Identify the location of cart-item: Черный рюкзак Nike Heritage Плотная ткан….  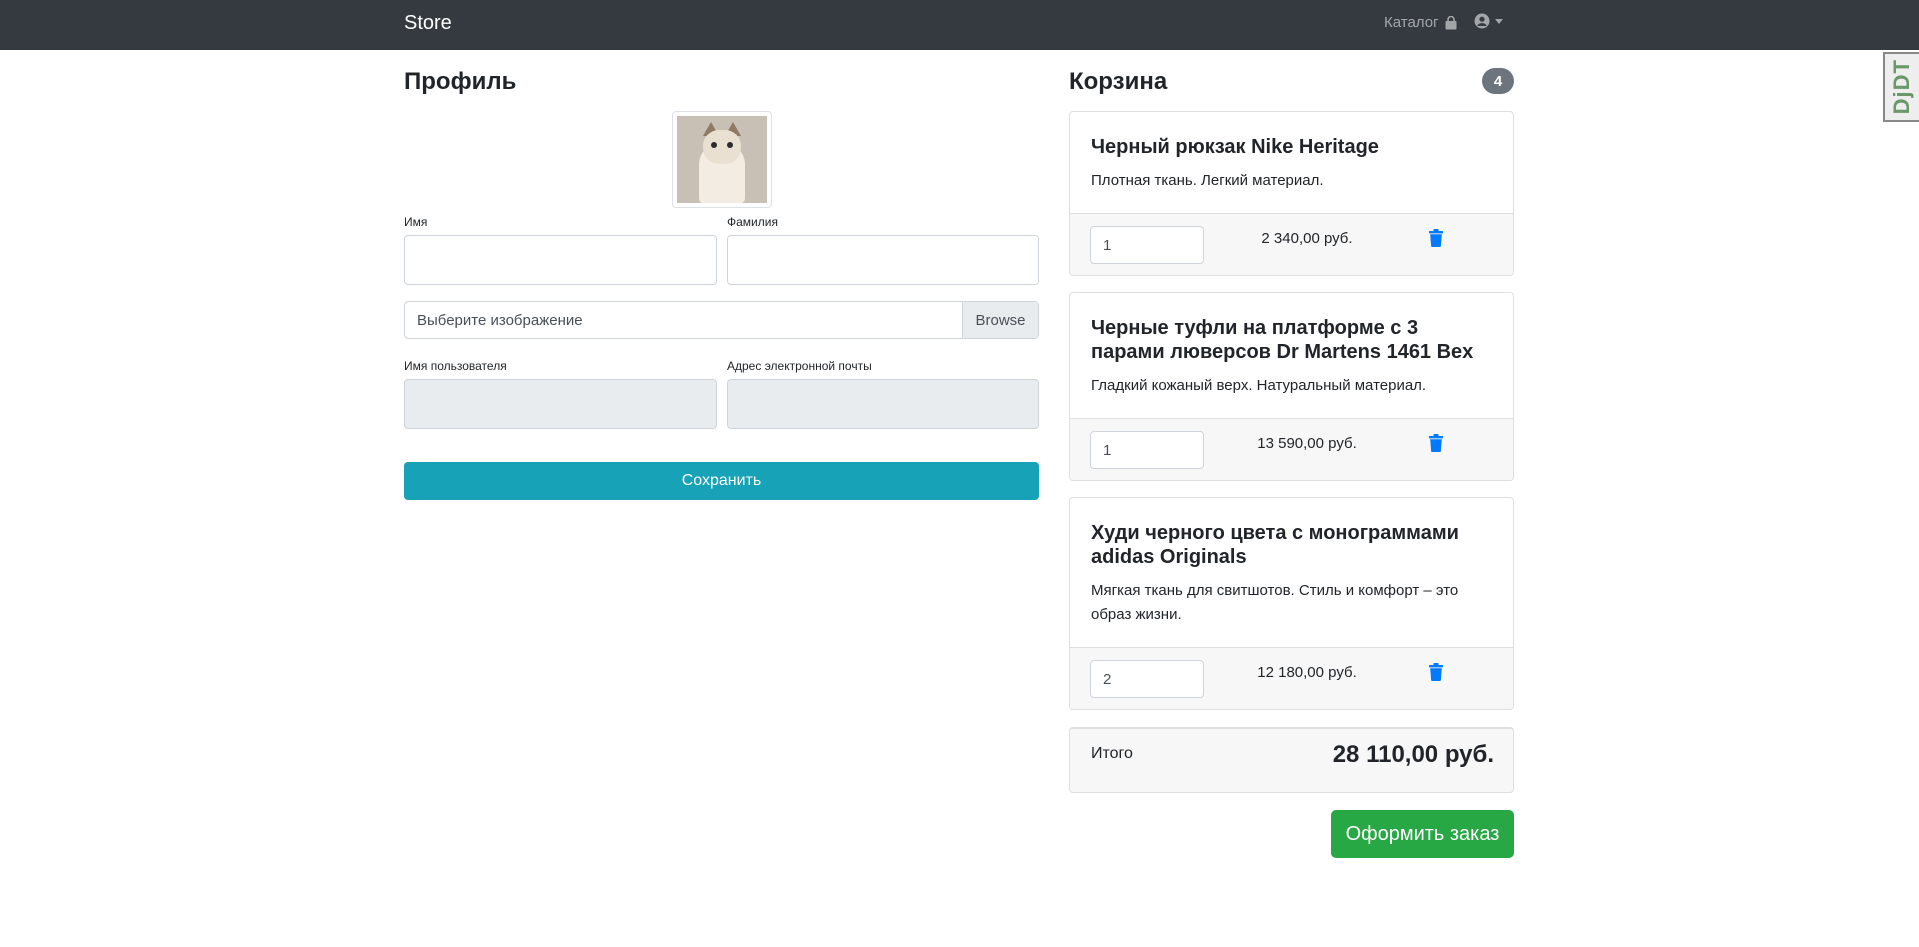
(1291, 193).